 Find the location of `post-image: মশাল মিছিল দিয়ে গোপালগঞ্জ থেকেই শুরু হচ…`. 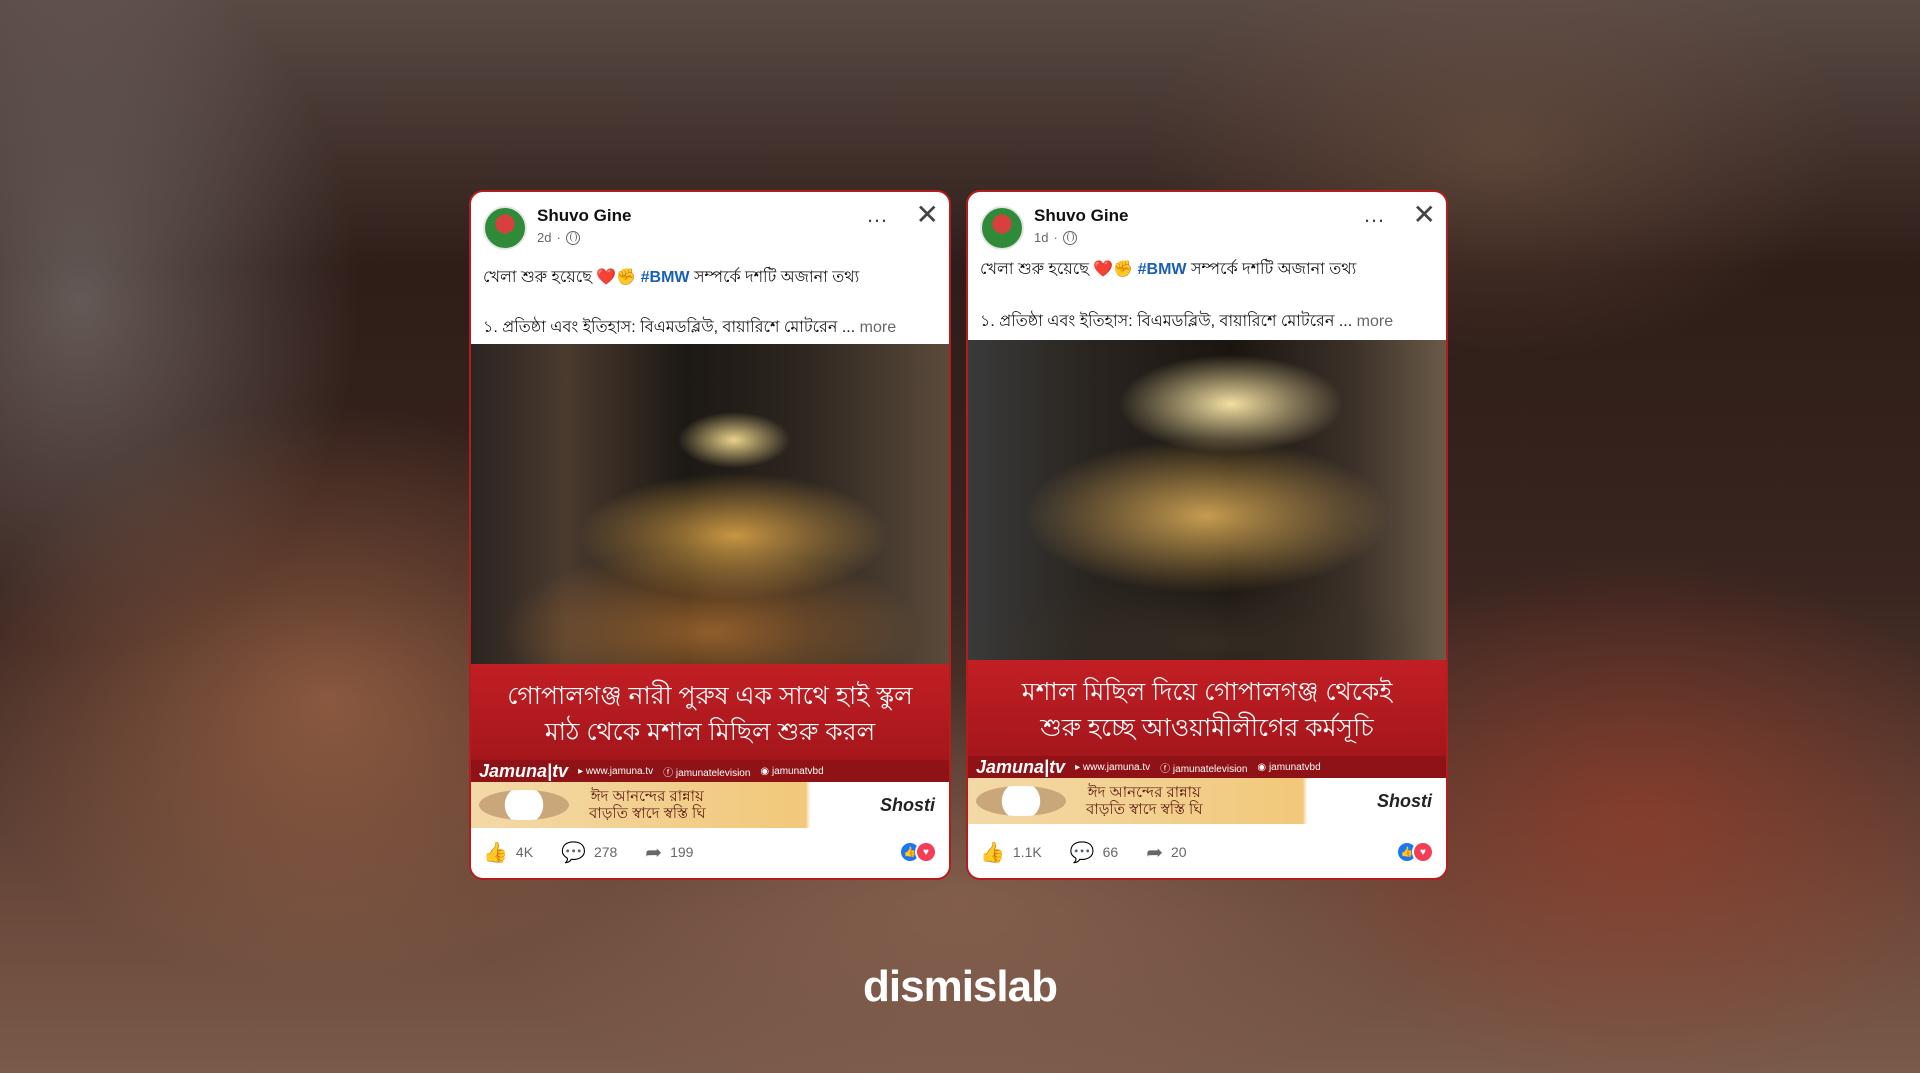

post-image: মশাল মিছিল দিয়ে গোপালগঞ্জ থেকেই শুরু হচ… is located at coordinates (1207, 584).